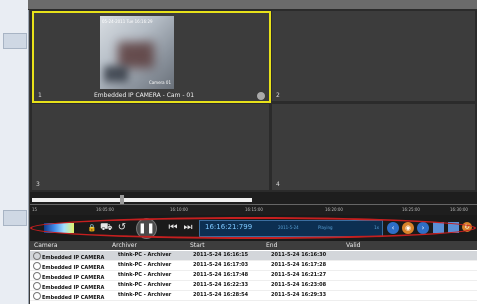  Describe the element at coordinates (35, 209) in the screenshot. I see `timeline-tick: 15` at that location.